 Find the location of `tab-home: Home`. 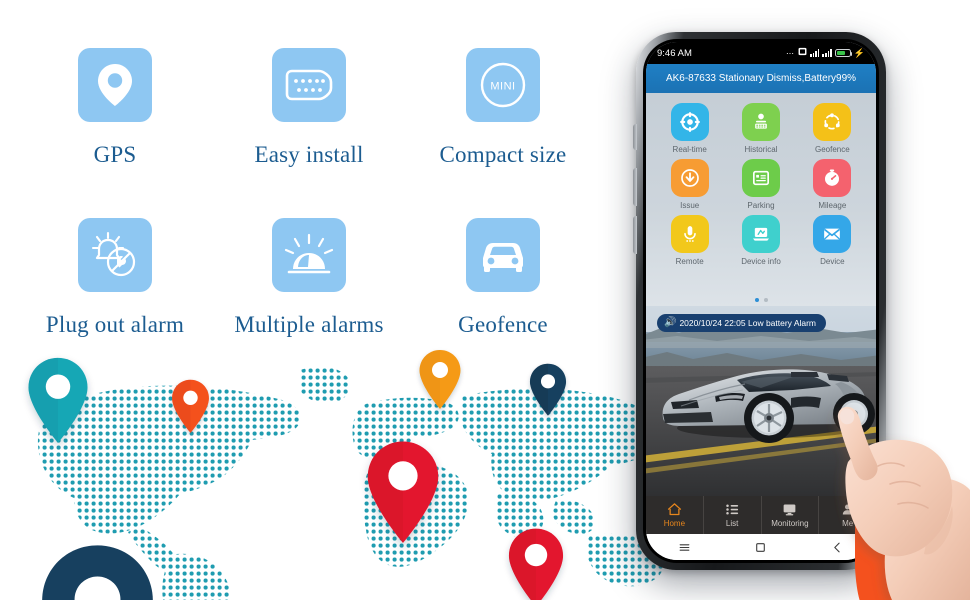

tab-home: Home is located at coordinates (675, 515).